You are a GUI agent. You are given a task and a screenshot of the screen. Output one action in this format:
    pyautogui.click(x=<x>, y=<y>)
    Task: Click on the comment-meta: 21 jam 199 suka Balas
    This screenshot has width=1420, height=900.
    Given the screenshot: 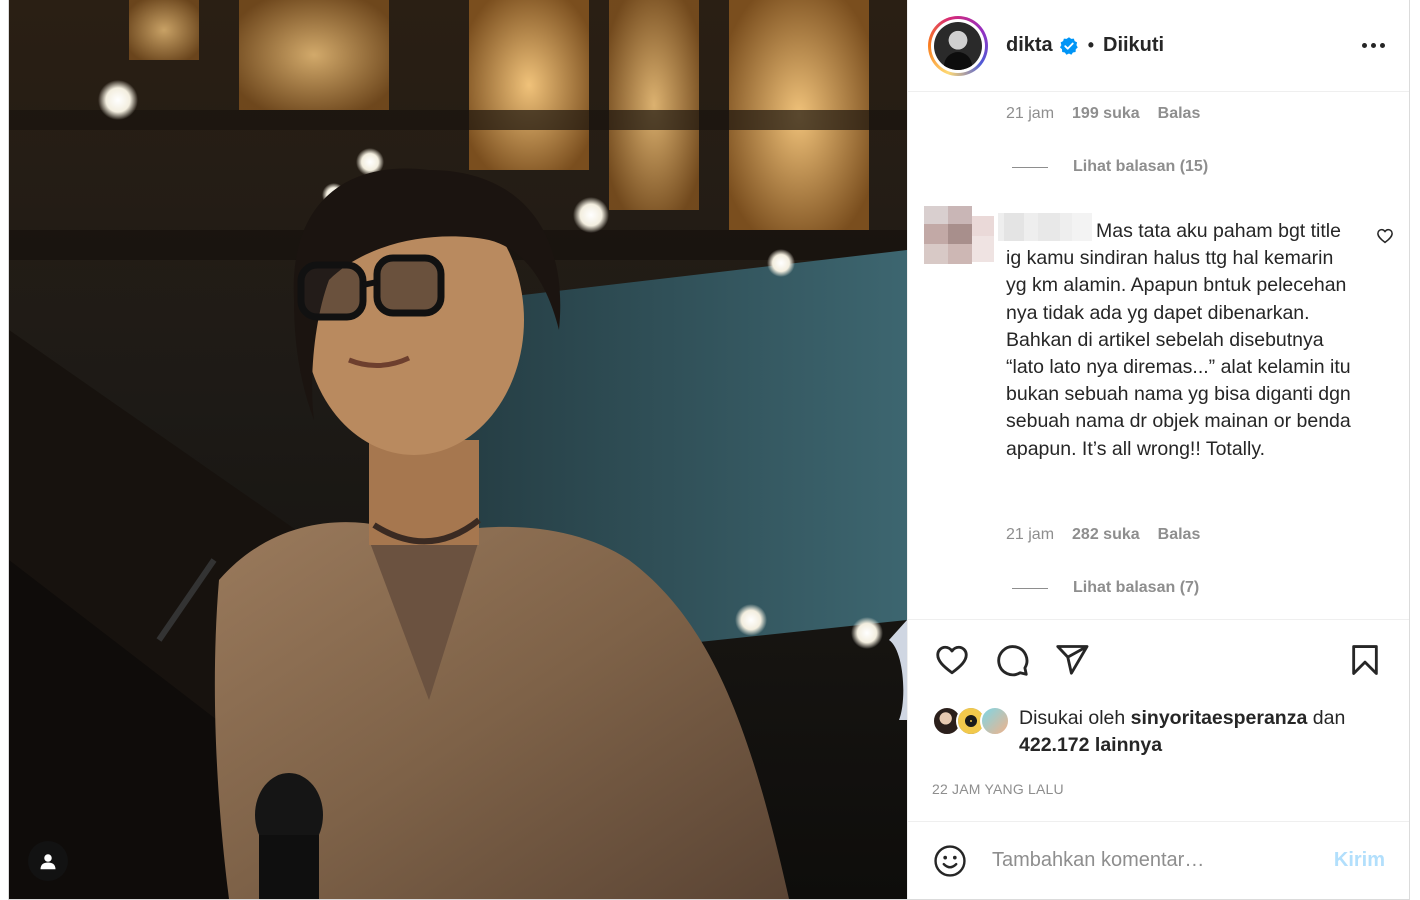 What is the action you would take?
    pyautogui.click(x=1103, y=114)
    